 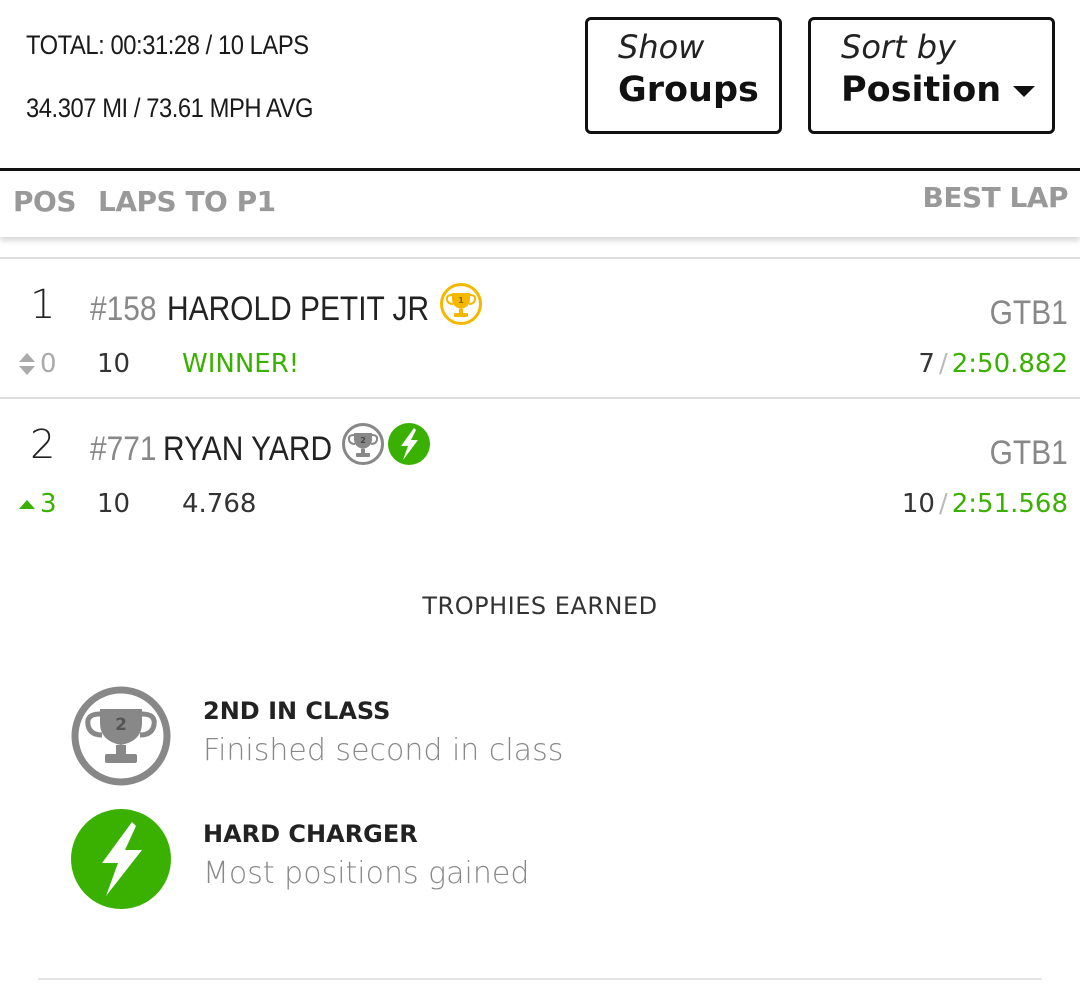 What do you see at coordinates (241, 364) in the screenshot?
I see `gap-to-leader: WINNER!` at bounding box center [241, 364].